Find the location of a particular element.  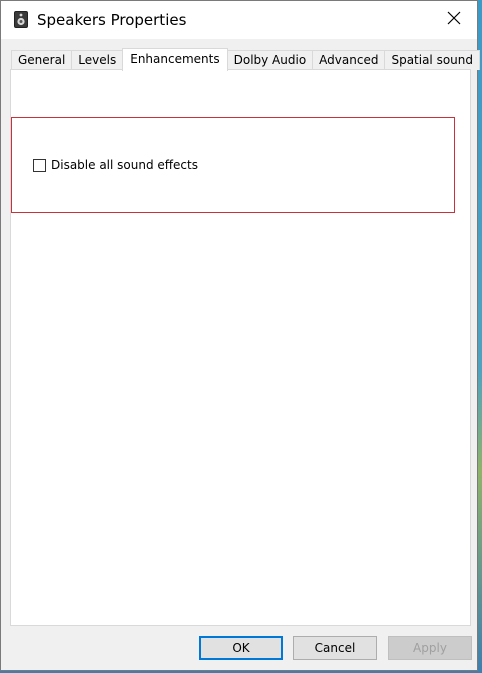

tab-levels: Levels is located at coordinates (97, 60).